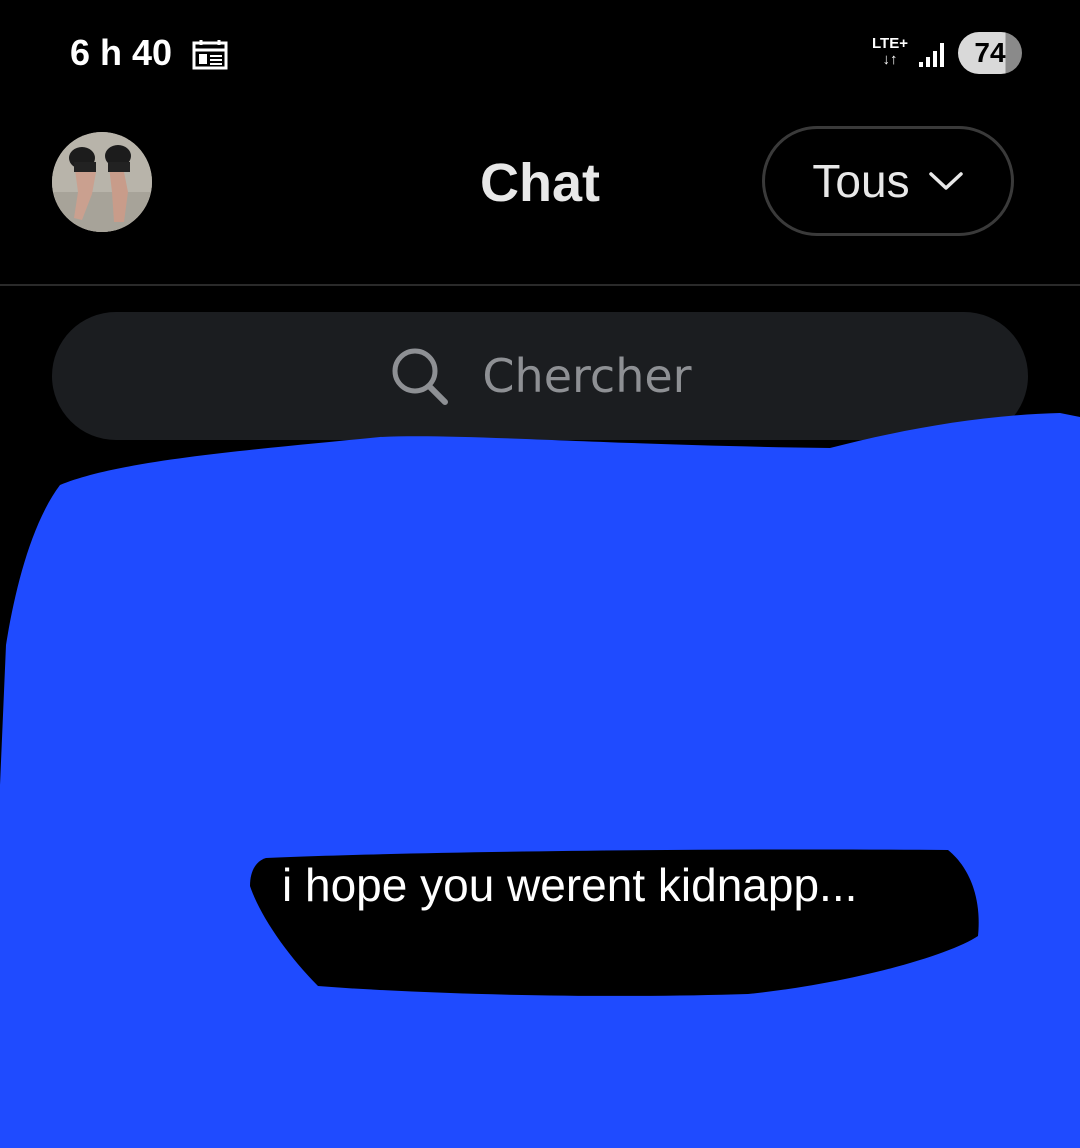 This screenshot has width=1080, height=1148. I want to click on filter-dropdown: Tous, so click(888, 181).